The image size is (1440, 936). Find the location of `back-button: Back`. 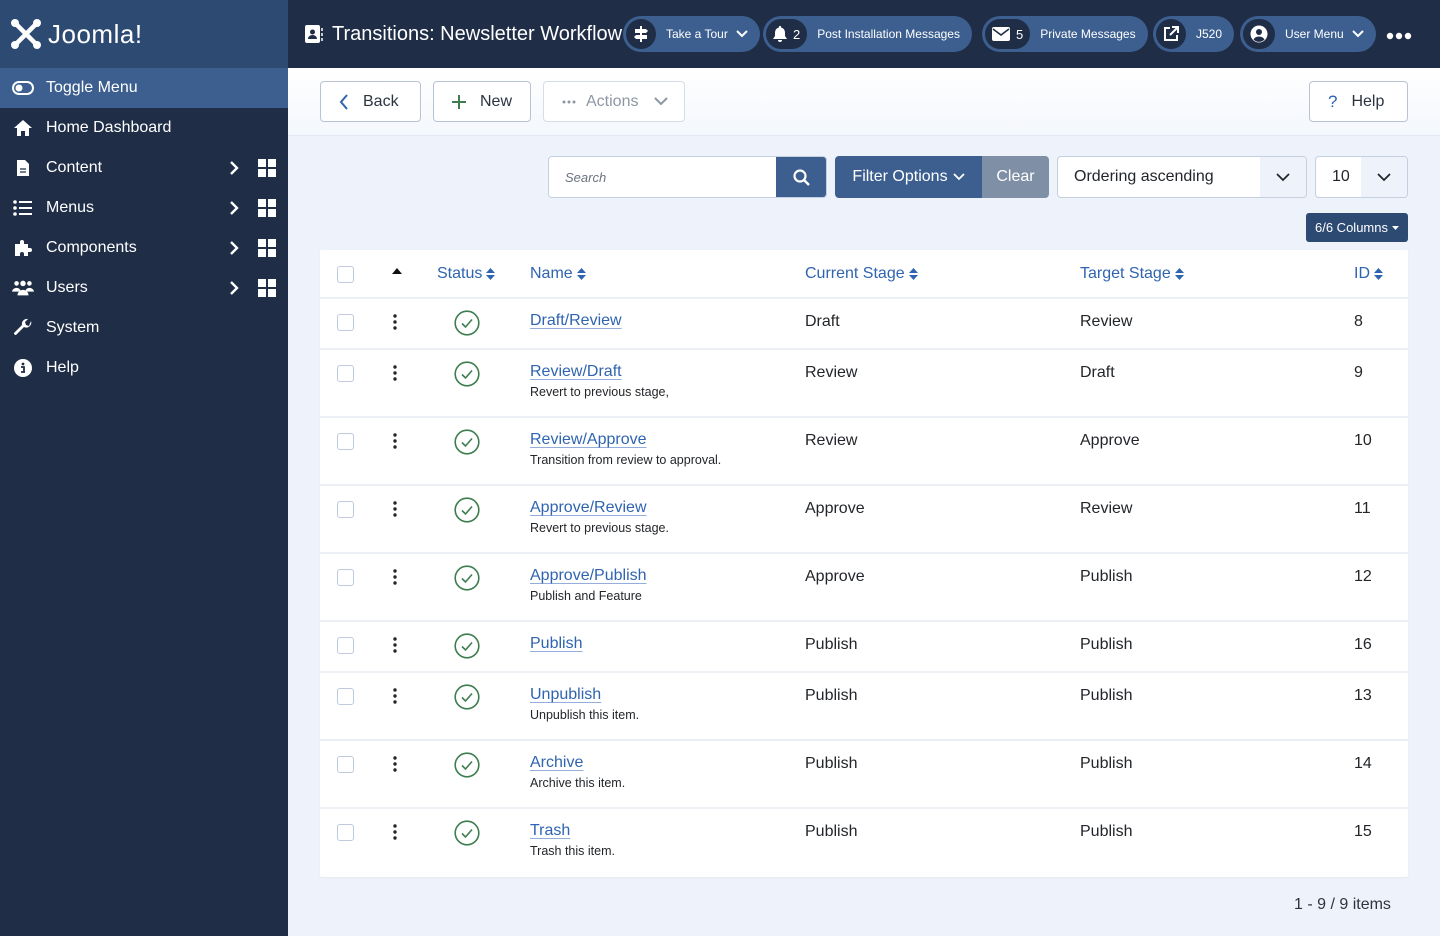

back-button: Back is located at coordinates (370, 101).